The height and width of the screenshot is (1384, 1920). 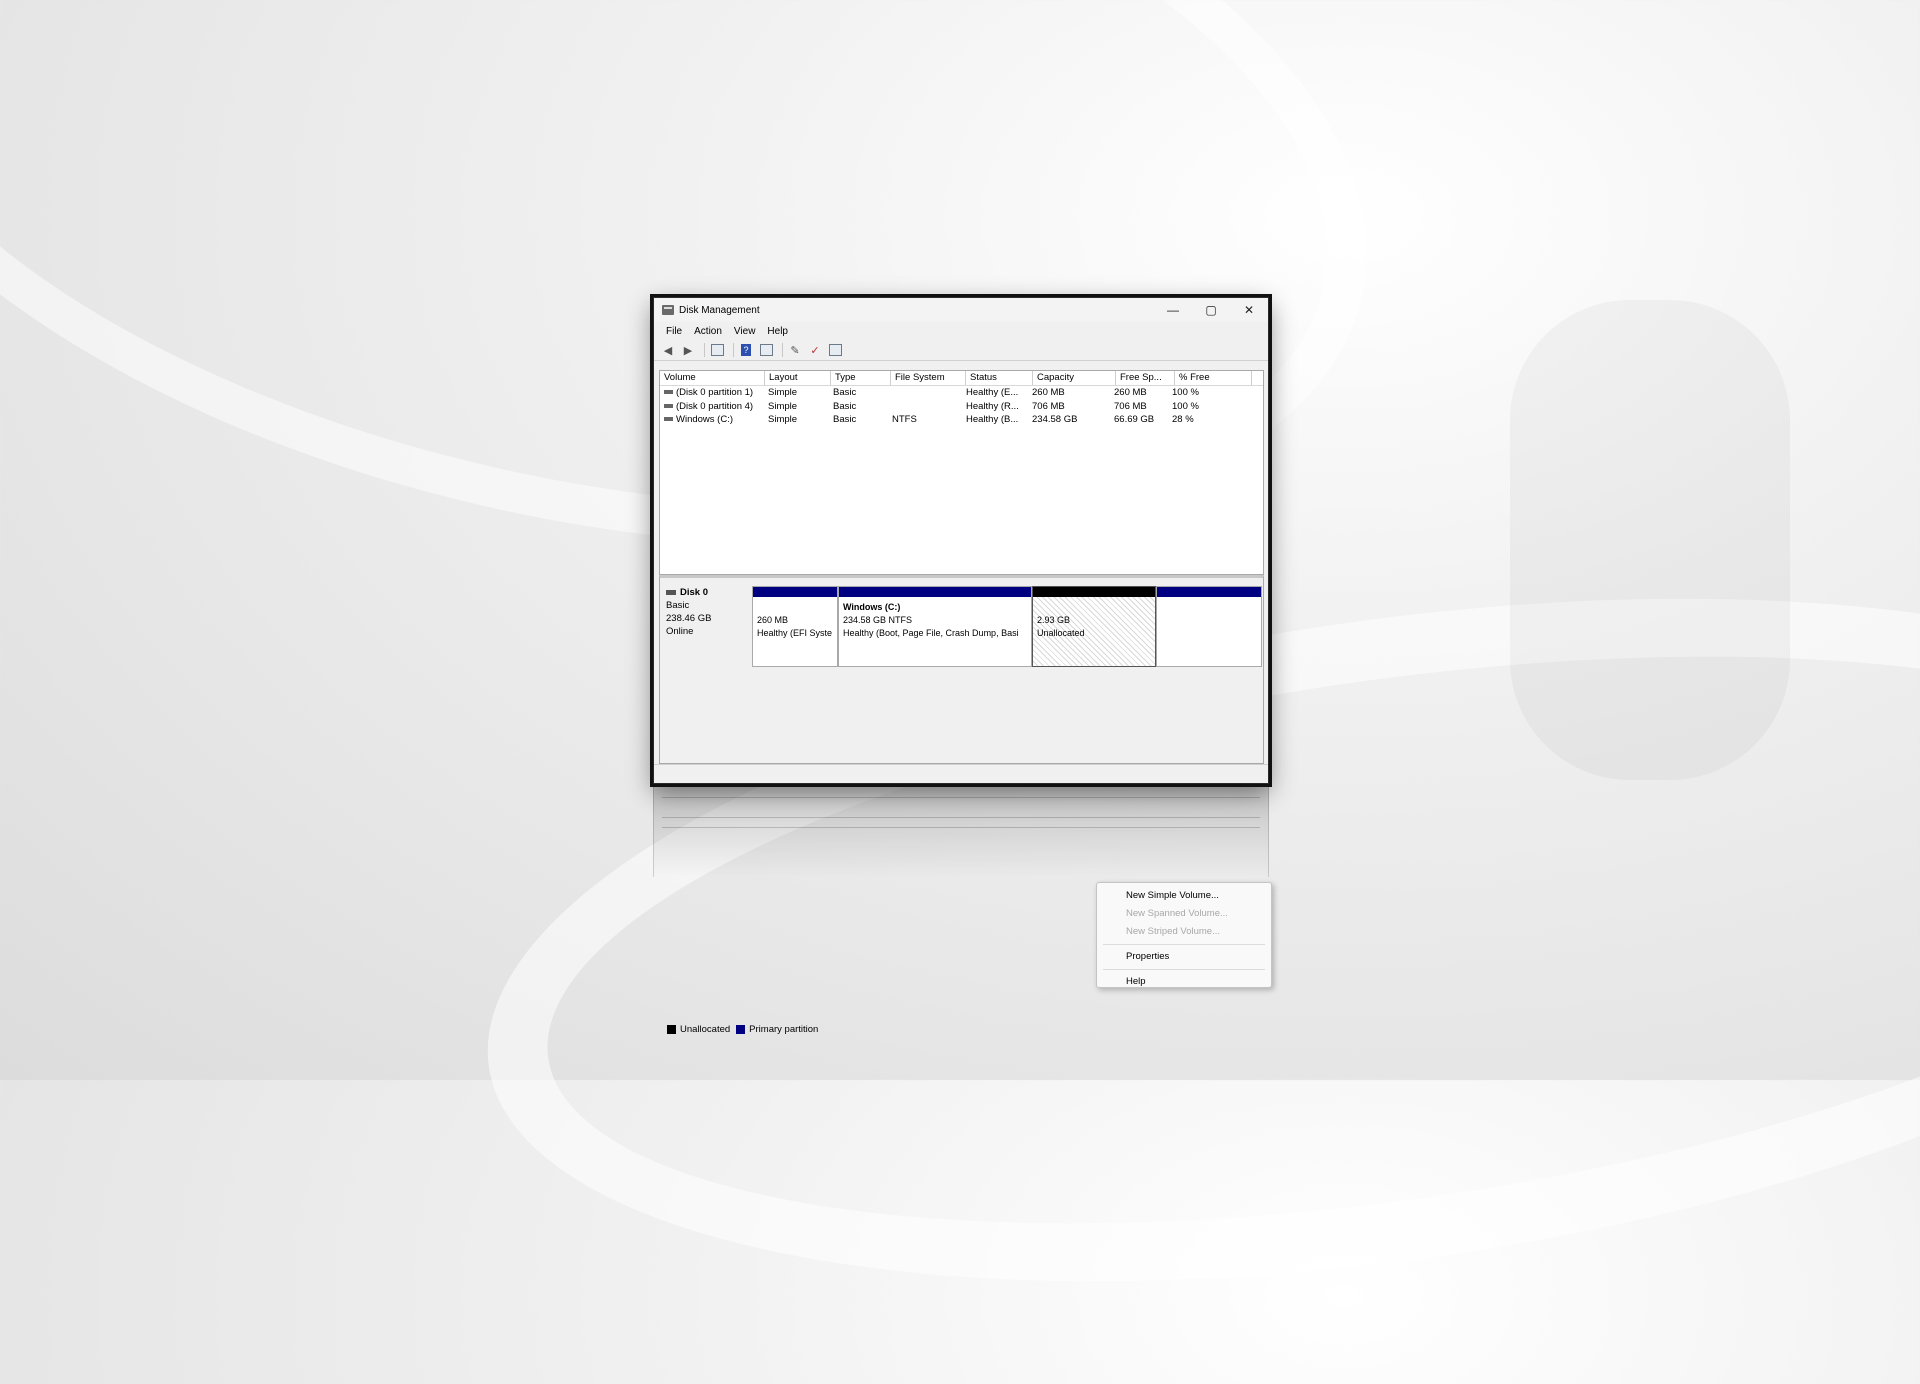 What do you see at coordinates (1130, 392) in the screenshot?
I see `free-space-cell: 260 MB` at bounding box center [1130, 392].